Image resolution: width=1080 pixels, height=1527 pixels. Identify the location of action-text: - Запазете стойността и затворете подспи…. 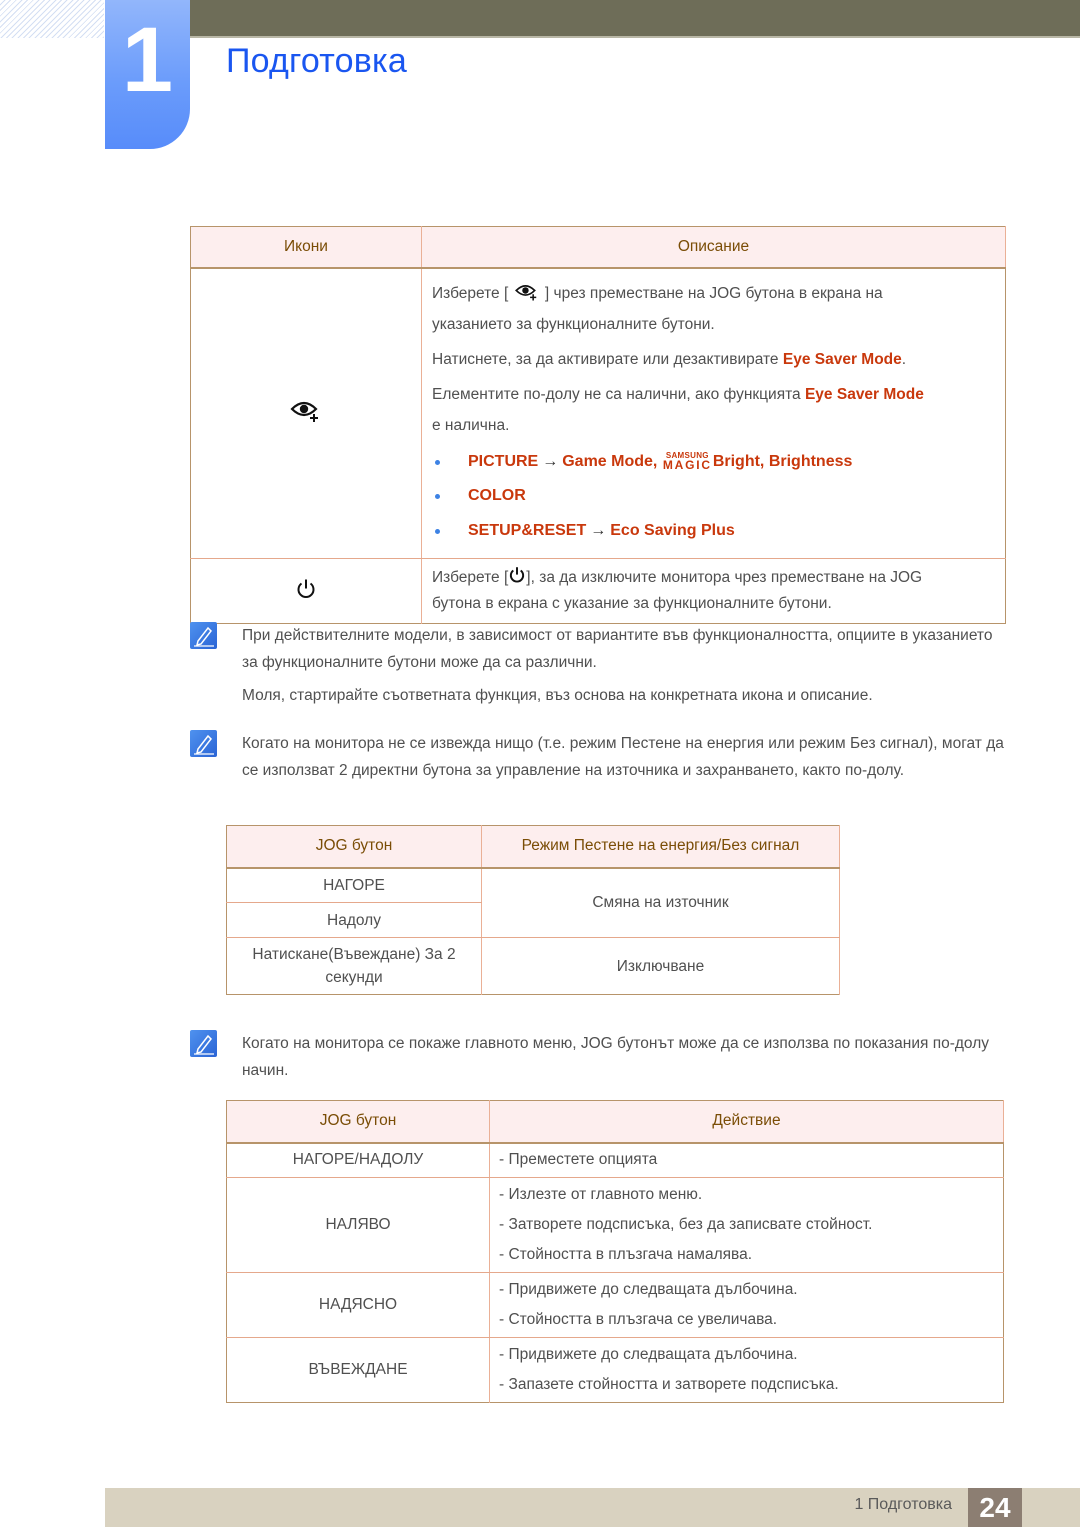
(669, 1384).